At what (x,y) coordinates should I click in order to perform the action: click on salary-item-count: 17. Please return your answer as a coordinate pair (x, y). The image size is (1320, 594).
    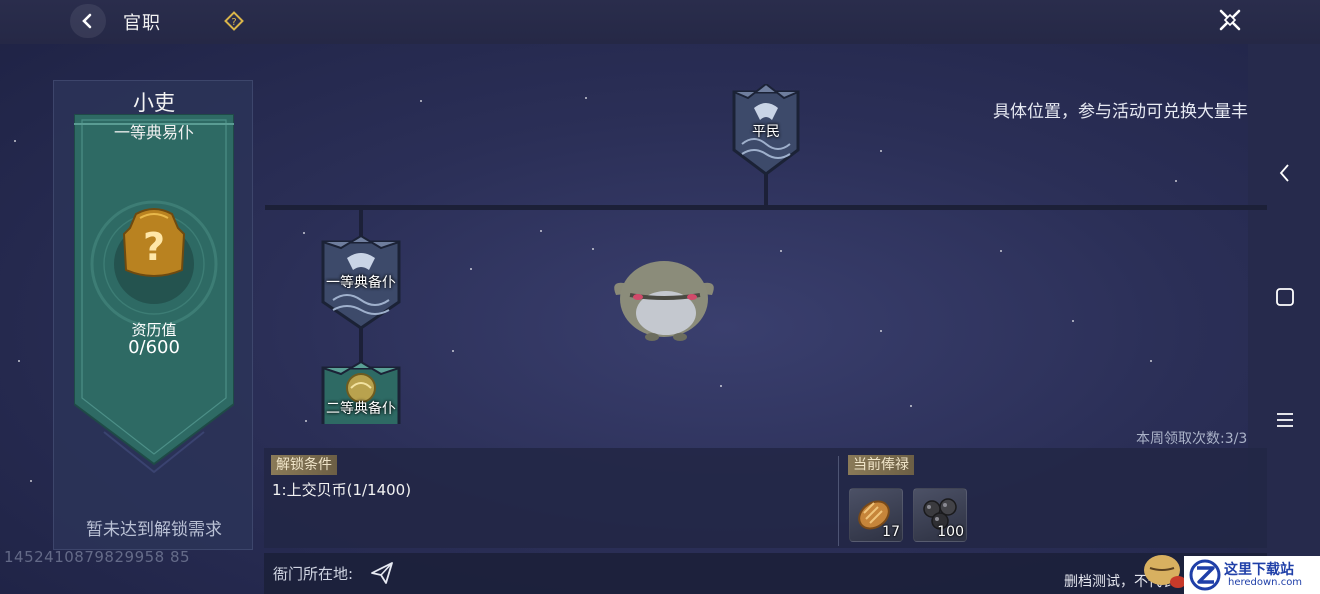
    Looking at the image, I should click on (891, 532).